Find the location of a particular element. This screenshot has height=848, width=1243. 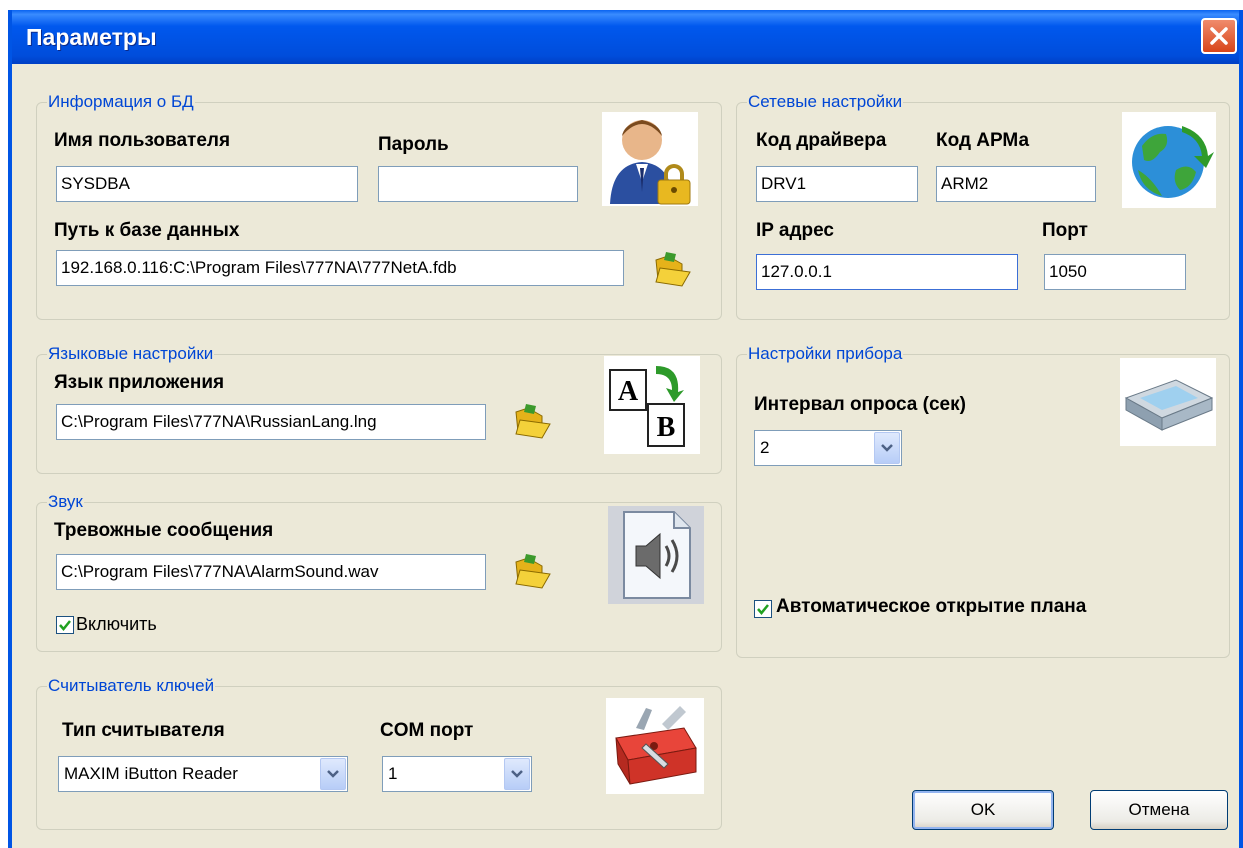

language-browse-button is located at coordinates (532, 421).